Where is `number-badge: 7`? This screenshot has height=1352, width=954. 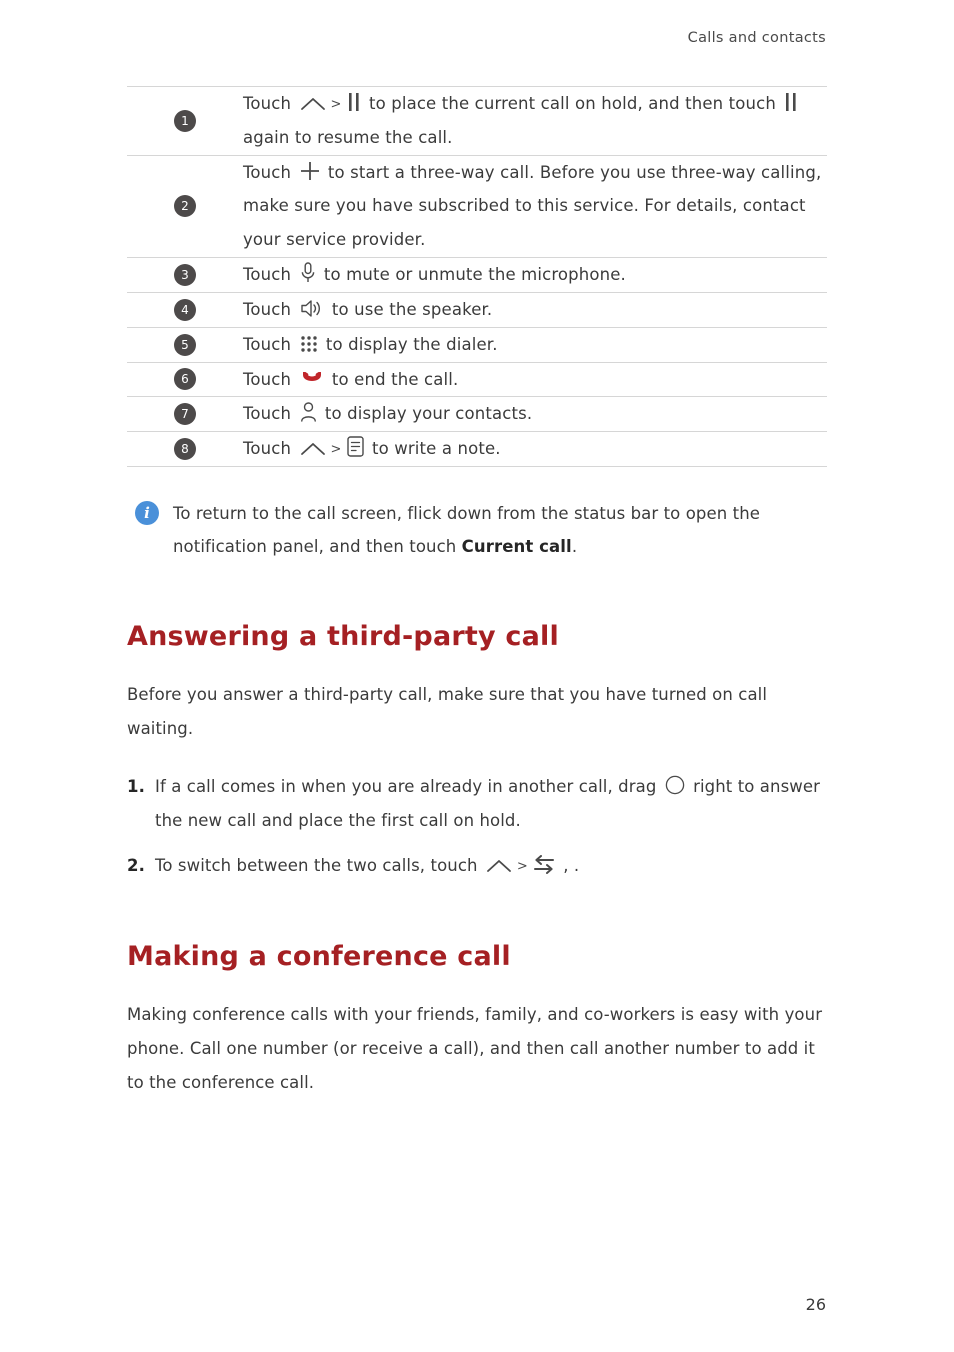
number-badge: 7 is located at coordinates (185, 414).